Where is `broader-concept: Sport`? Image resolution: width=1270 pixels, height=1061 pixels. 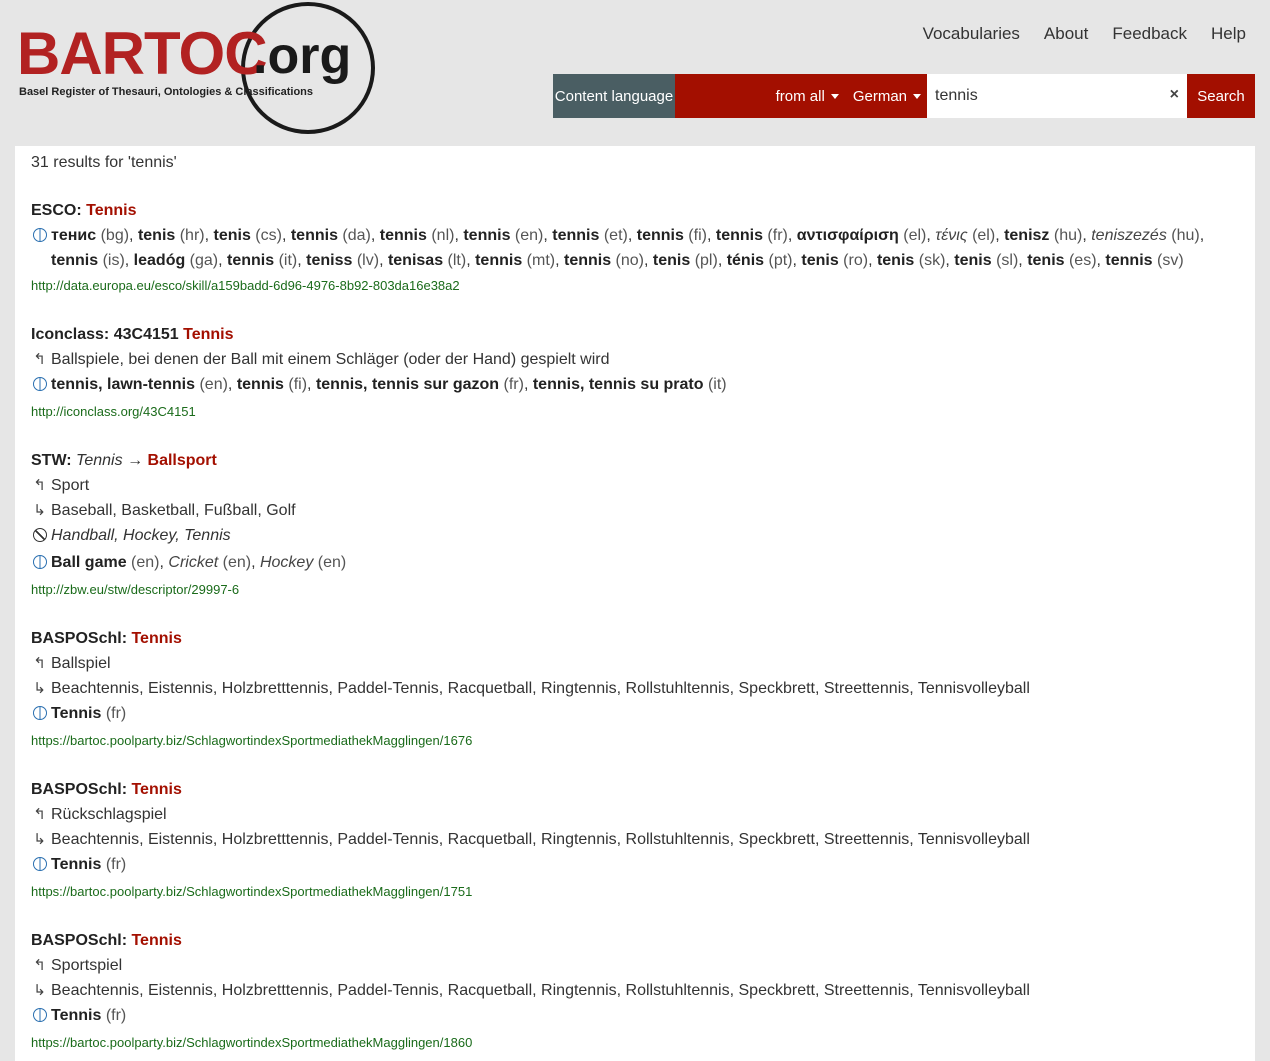
broader-concept: Sport is located at coordinates (70, 485).